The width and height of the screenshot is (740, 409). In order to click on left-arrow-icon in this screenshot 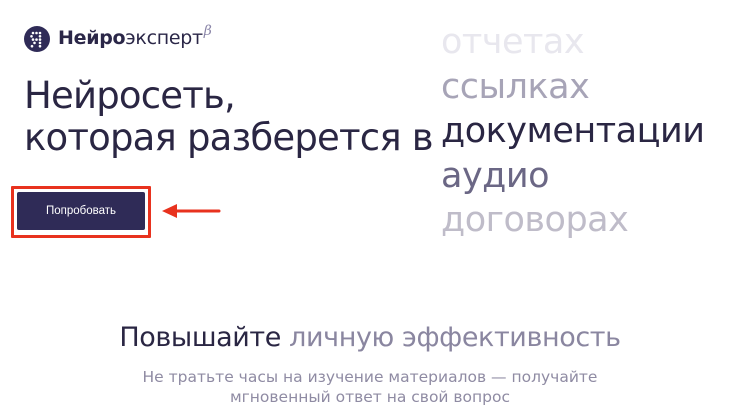, I will do `click(191, 213)`.